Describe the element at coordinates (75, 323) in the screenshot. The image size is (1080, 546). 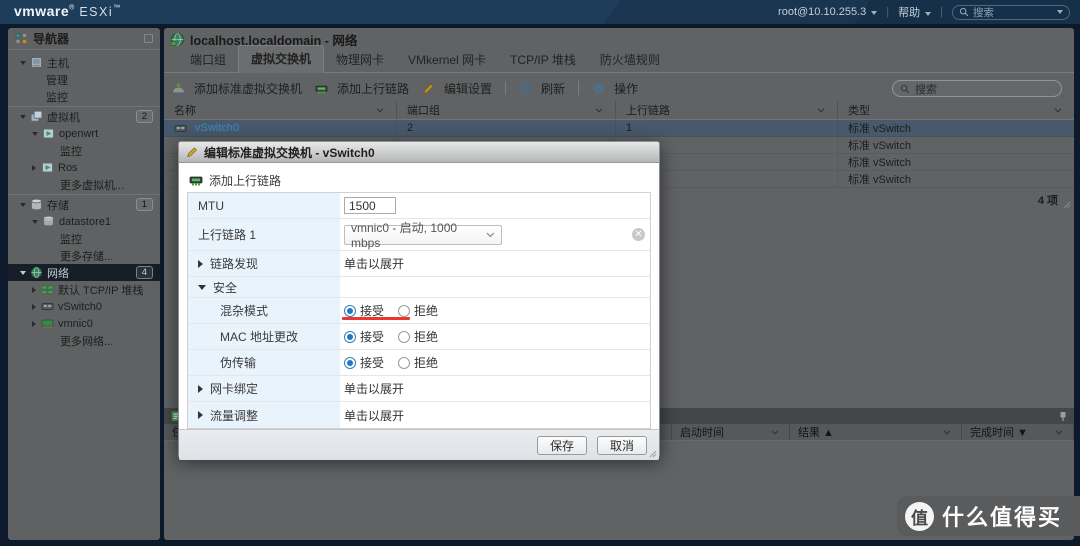
I see `sidebar-item-label: vmnic0` at that location.